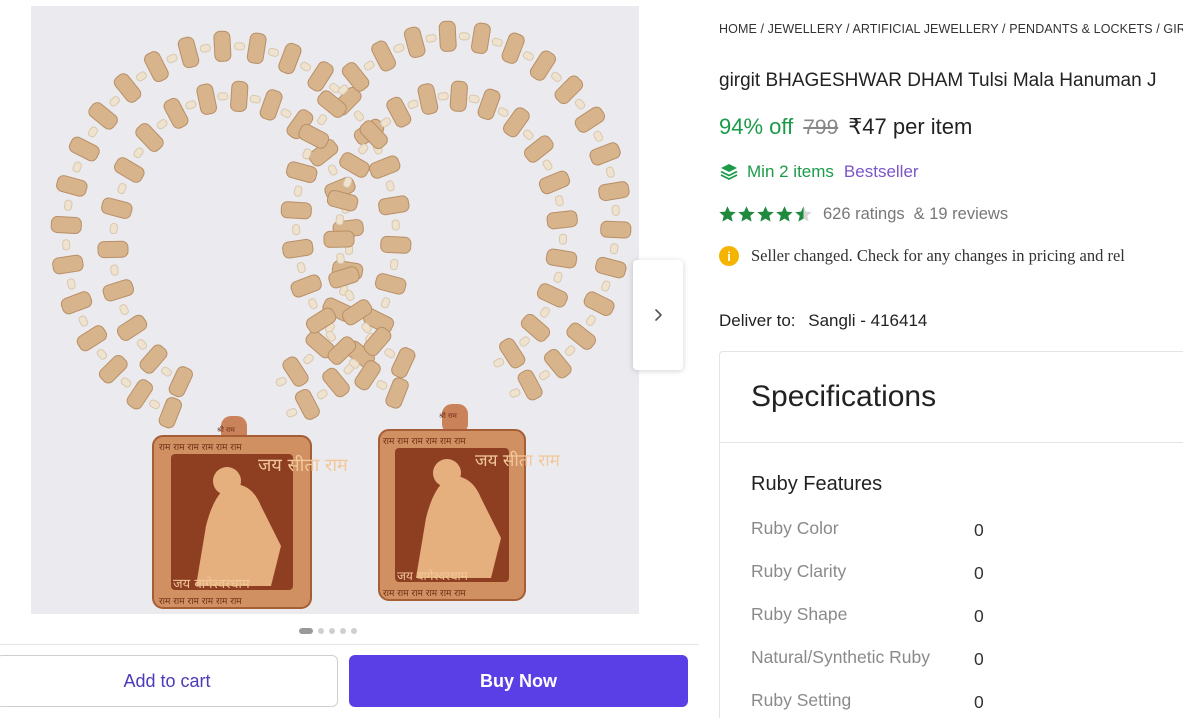 The width and height of the screenshot is (1183, 718). I want to click on gallery-dots, so click(328, 631).